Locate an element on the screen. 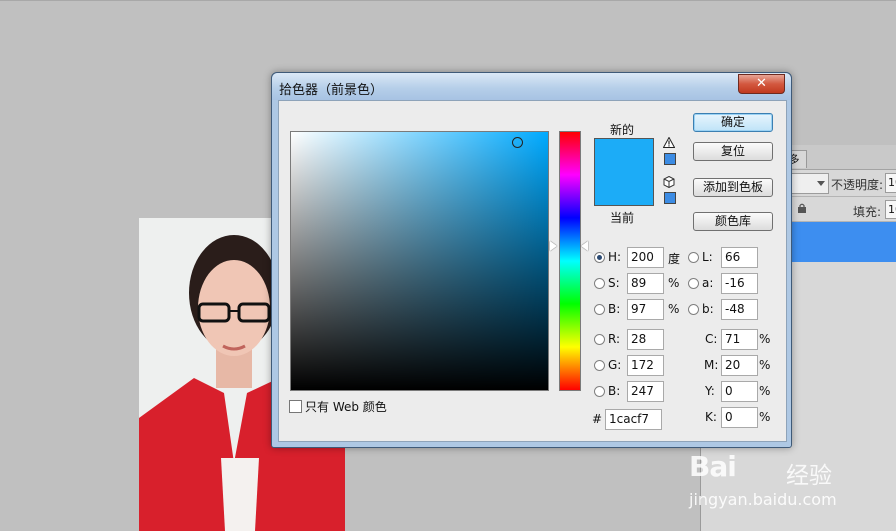 The width and height of the screenshot is (896, 531). web-colors-only-label: 只有 Web 颜色 is located at coordinates (346, 407).